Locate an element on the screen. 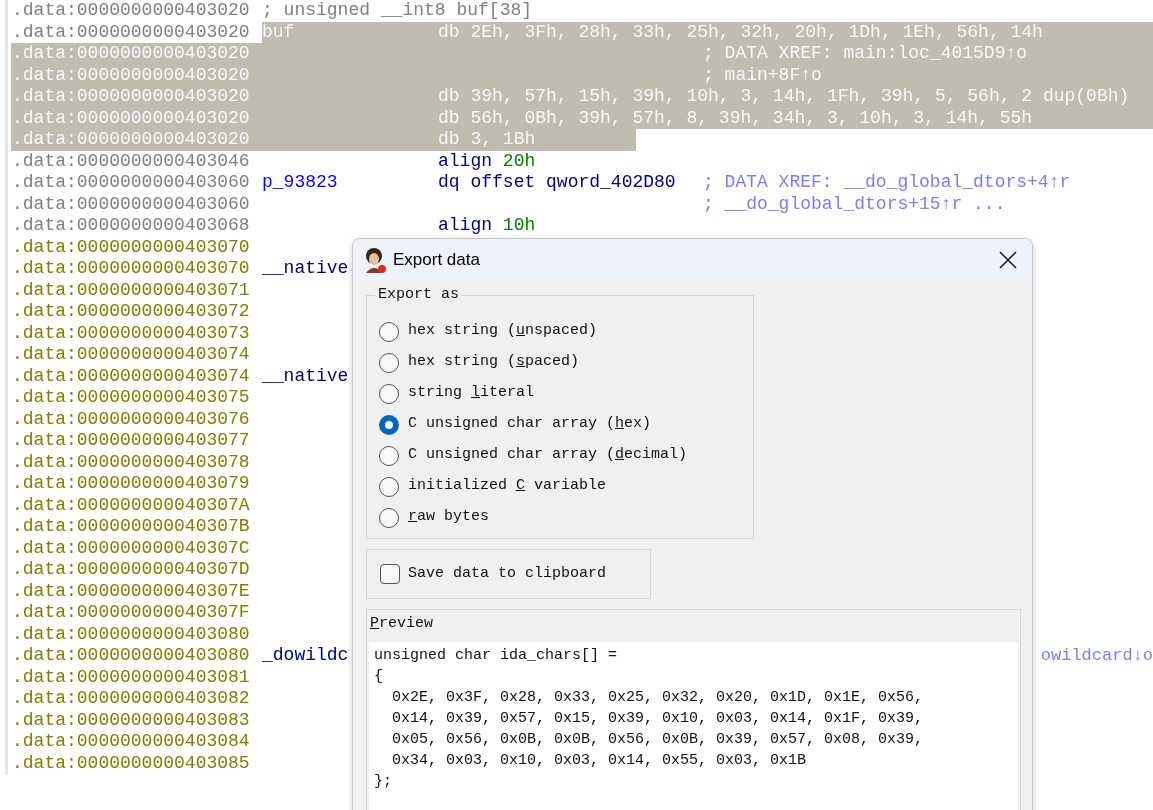 The height and width of the screenshot is (810, 1153). code-line: 0x34, 0x03, 0x10, 0x03, 0x14, 0x55, 0x03, 0x1B is located at coordinates (599, 761).